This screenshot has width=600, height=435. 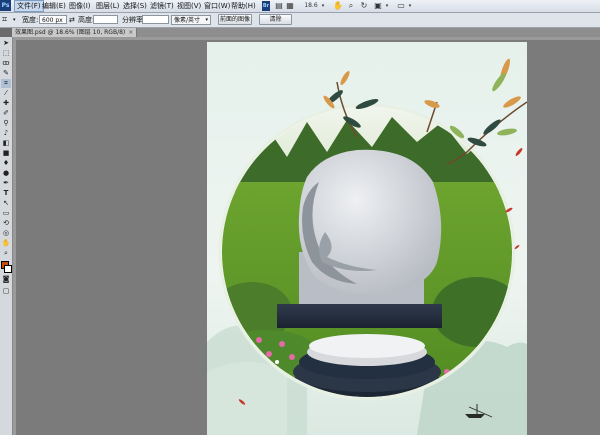 I want to click on path-selection-tool-icon: ↖, so click(x=6, y=203).